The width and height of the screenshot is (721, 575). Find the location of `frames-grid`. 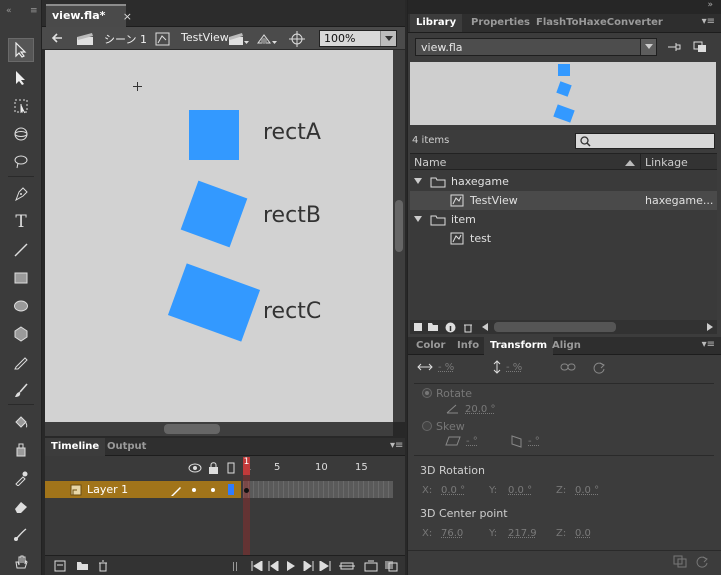

frames-grid is located at coordinates (318, 489).